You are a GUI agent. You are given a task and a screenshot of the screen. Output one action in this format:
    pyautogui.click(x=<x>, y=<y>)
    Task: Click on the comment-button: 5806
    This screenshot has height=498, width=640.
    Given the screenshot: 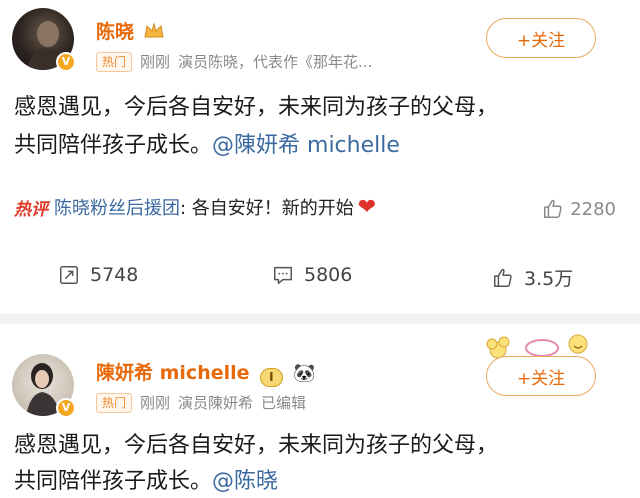 What is the action you would take?
    pyautogui.click(x=312, y=275)
    